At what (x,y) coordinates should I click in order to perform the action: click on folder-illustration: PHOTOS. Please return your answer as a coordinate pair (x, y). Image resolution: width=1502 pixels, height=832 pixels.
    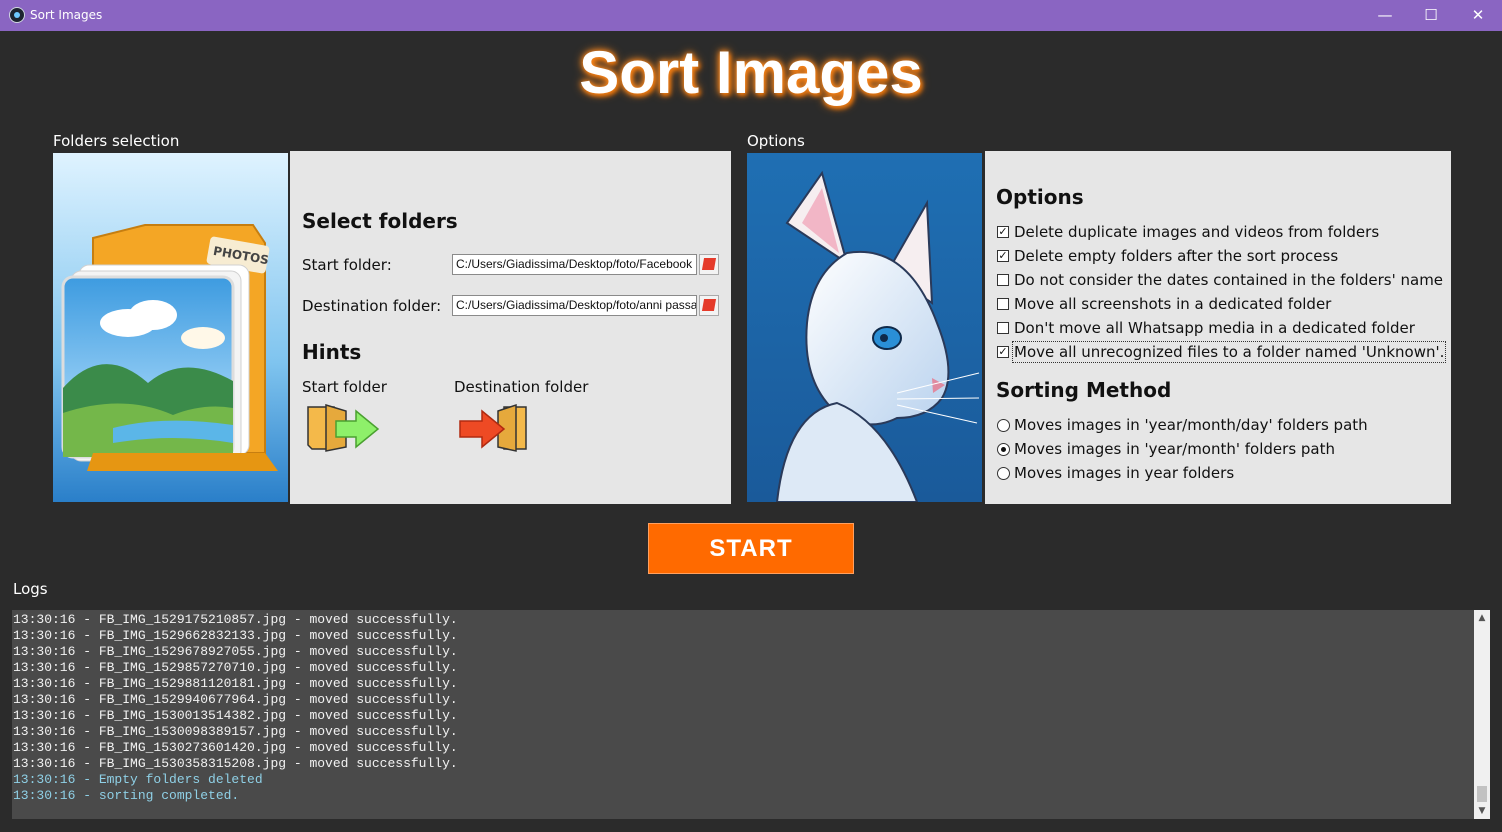
    Looking at the image, I should click on (170, 327).